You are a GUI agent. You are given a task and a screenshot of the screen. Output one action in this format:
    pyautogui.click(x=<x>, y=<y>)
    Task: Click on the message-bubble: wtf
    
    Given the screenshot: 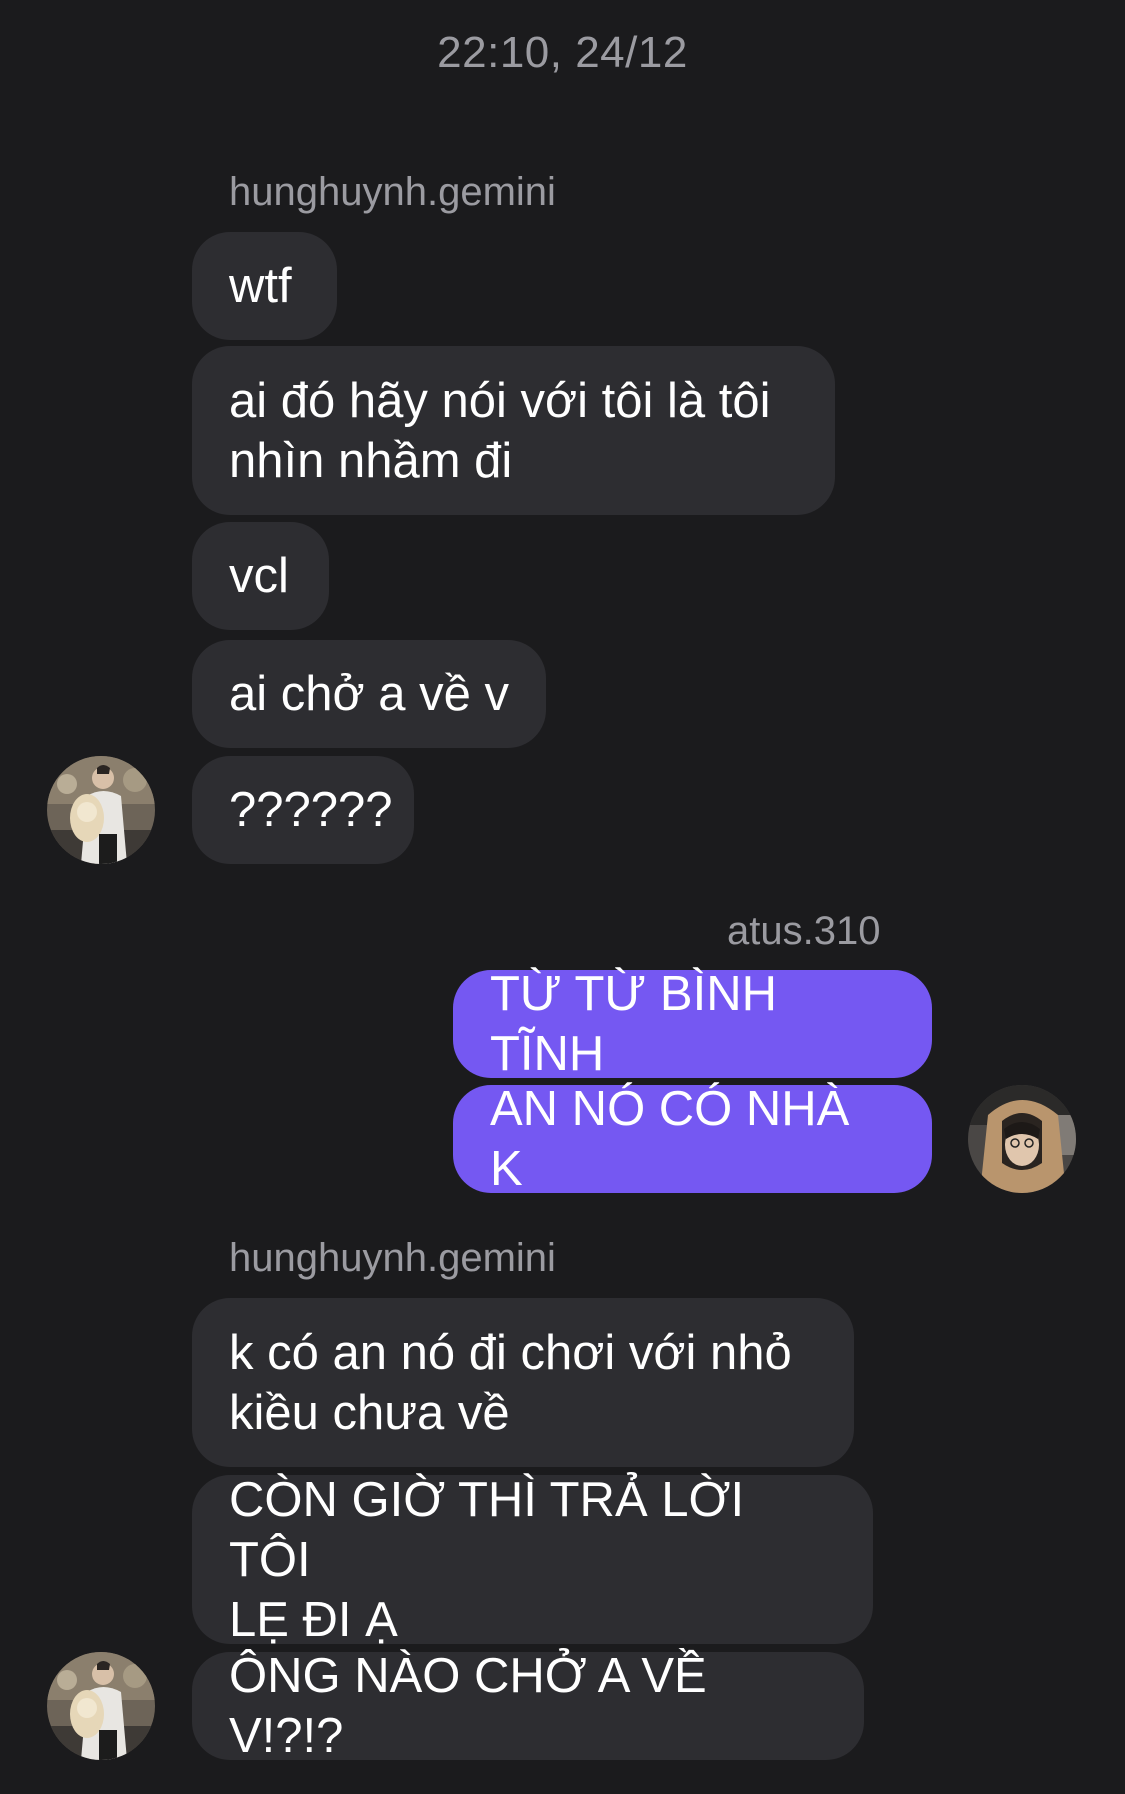 What is the action you would take?
    pyautogui.click(x=264, y=286)
    